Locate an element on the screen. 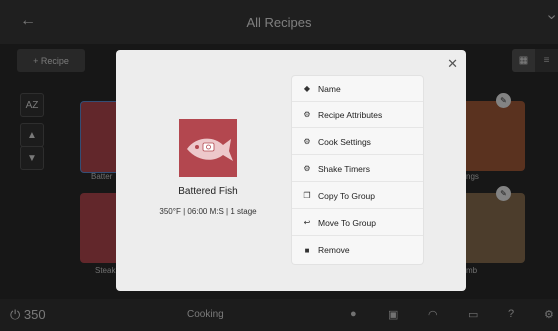 The image size is (558, 331). tag-icon: ◆ is located at coordinates (307, 88).